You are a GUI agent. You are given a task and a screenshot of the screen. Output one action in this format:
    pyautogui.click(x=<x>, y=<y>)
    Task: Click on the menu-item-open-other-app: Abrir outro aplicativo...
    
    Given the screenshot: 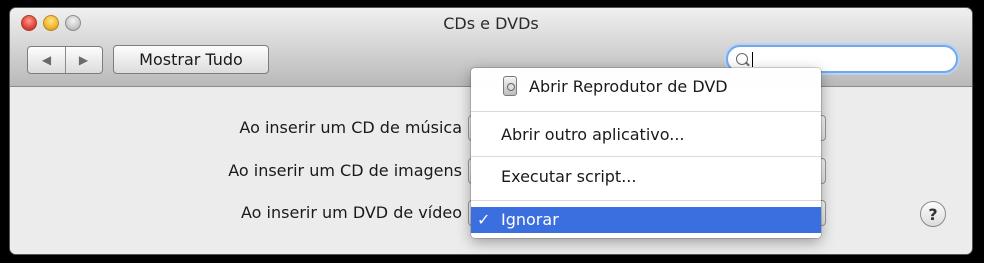 What is the action you would take?
    pyautogui.click(x=646, y=135)
    